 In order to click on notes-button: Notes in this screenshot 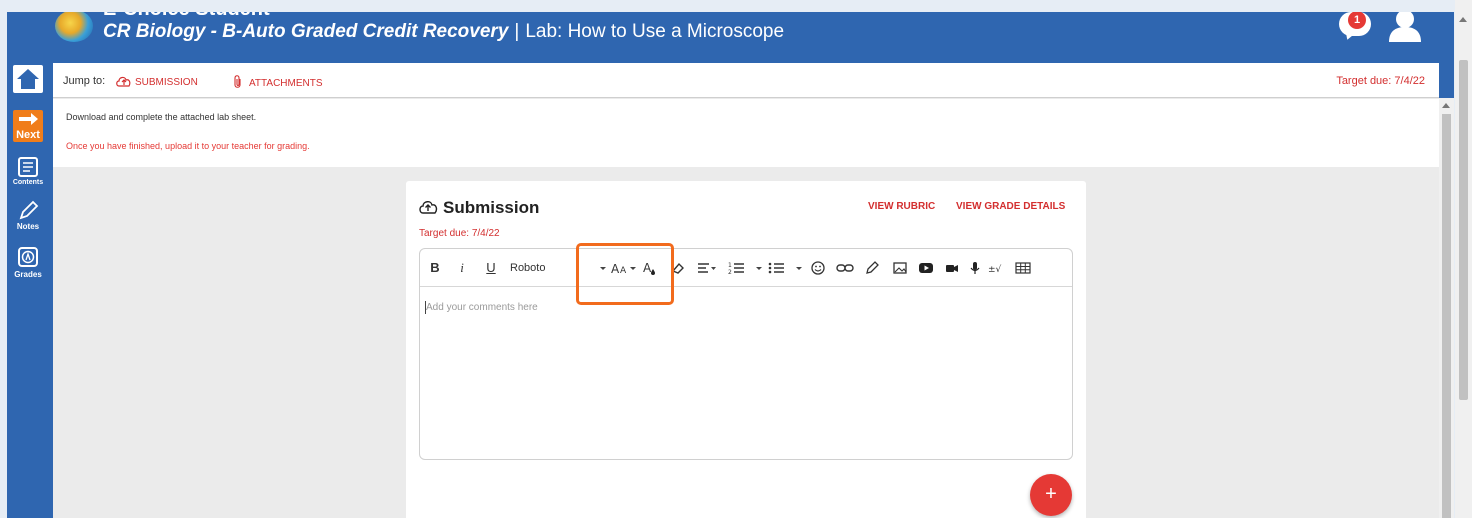, I will do `click(28, 217)`.